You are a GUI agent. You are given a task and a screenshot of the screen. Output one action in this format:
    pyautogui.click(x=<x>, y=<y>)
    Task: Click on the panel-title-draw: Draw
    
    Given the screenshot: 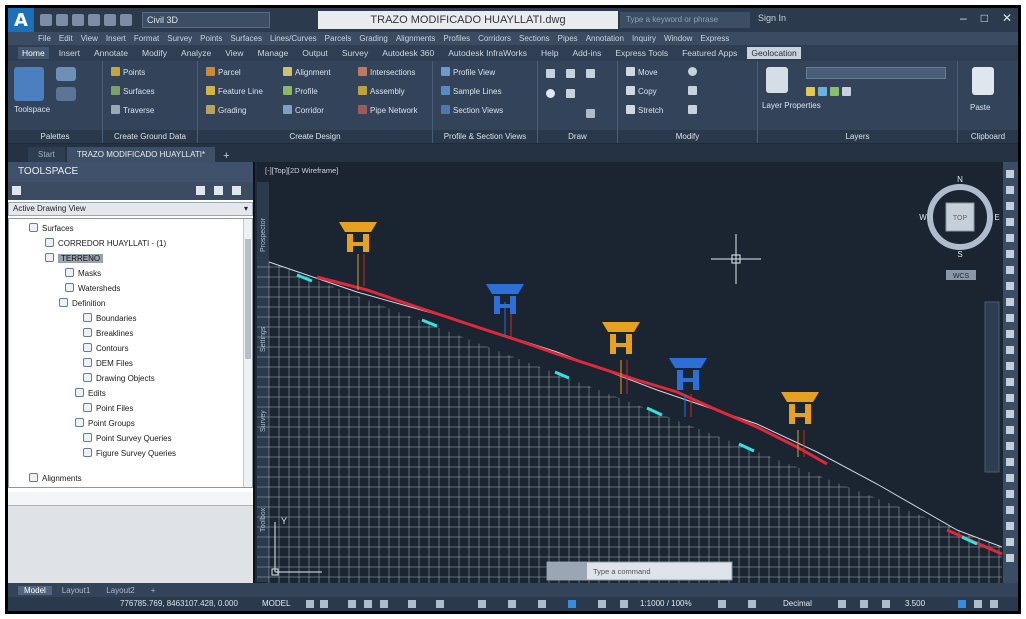 What is the action you would take?
    pyautogui.click(x=577, y=136)
    